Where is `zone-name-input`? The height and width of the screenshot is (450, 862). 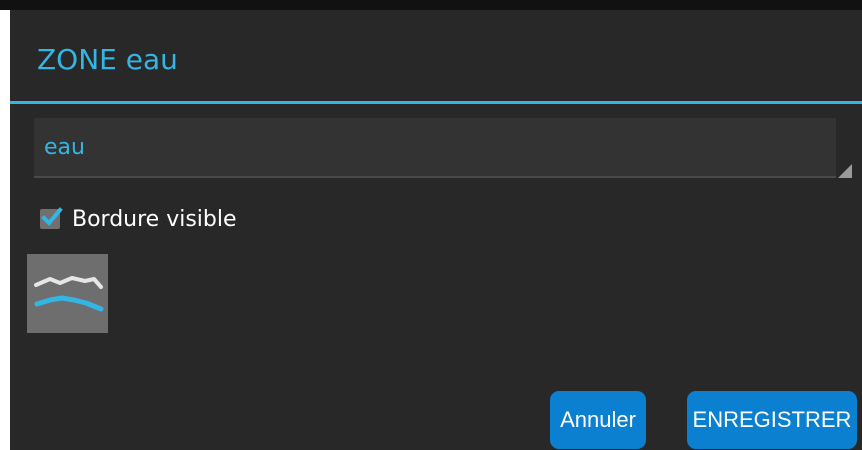 zone-name-input is located at coordinates (435, 148).